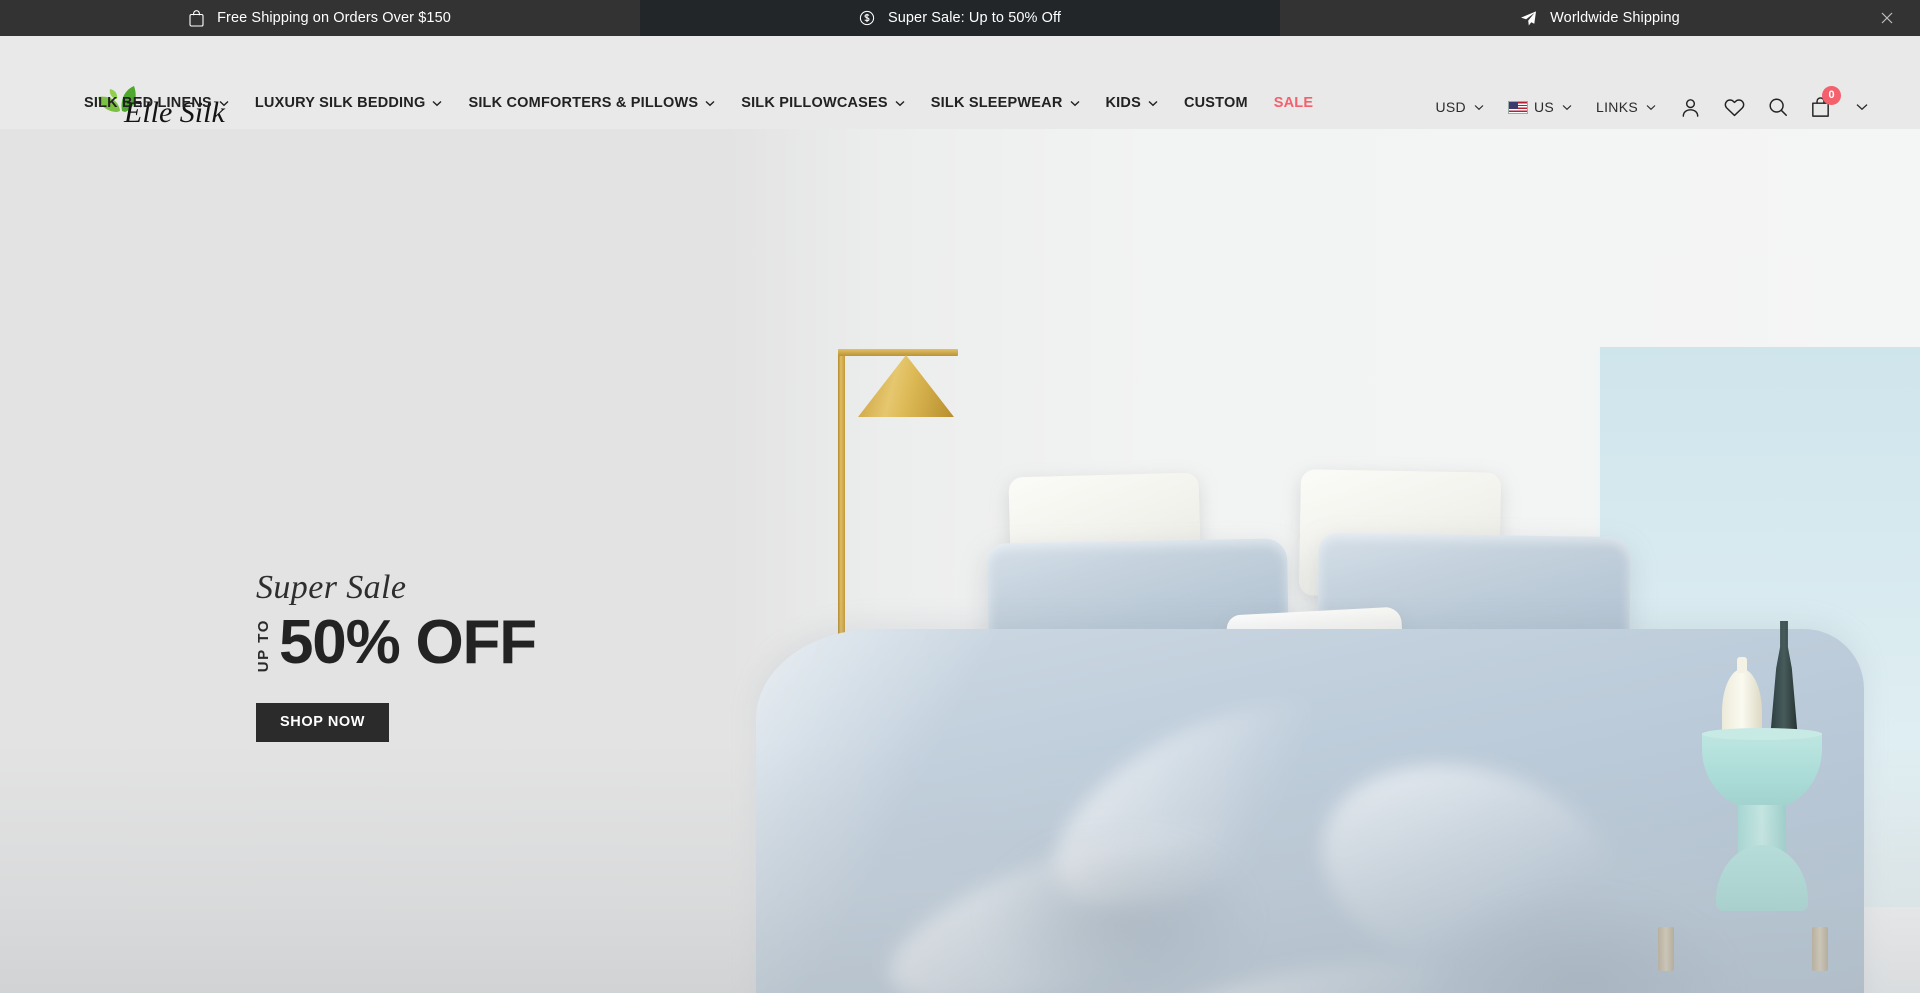 This screenshot has height=993, width=1920. I want to click on nav-item-sale: SALE, so click(1300, 103).